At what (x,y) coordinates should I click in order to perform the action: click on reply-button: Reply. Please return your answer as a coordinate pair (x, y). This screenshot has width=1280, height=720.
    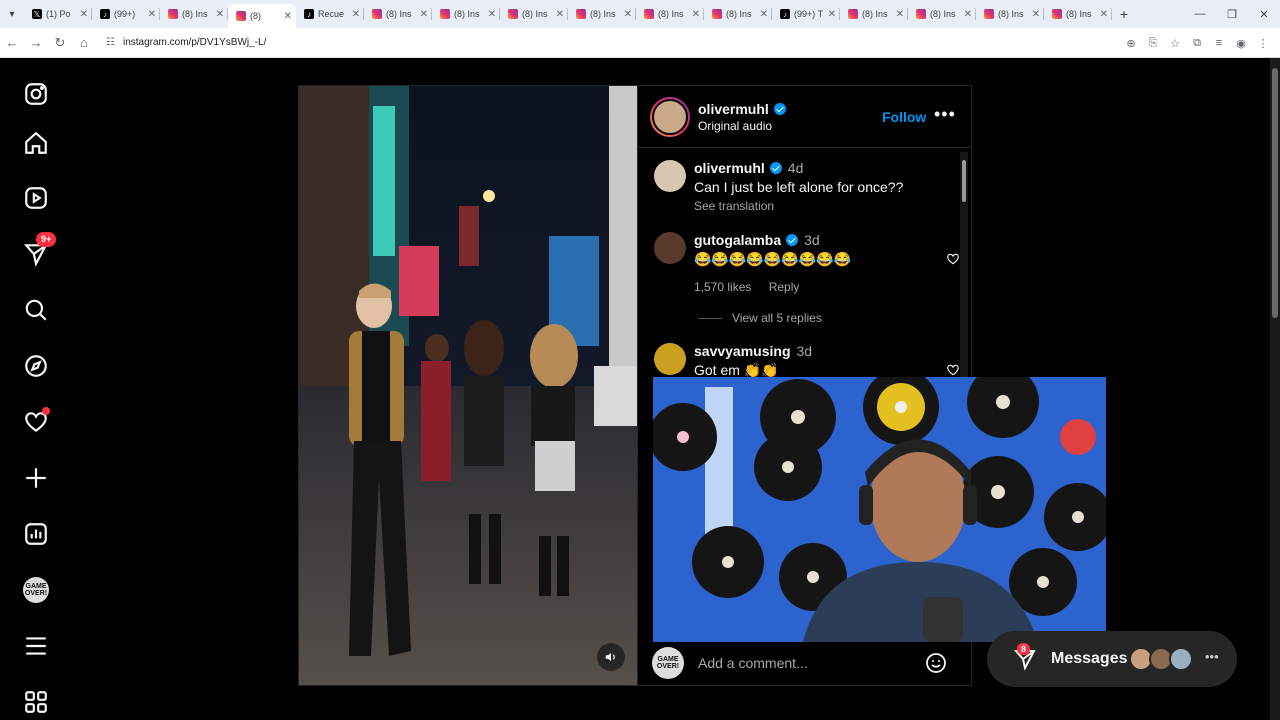
    Looking at the image, I should click on (784, 287).